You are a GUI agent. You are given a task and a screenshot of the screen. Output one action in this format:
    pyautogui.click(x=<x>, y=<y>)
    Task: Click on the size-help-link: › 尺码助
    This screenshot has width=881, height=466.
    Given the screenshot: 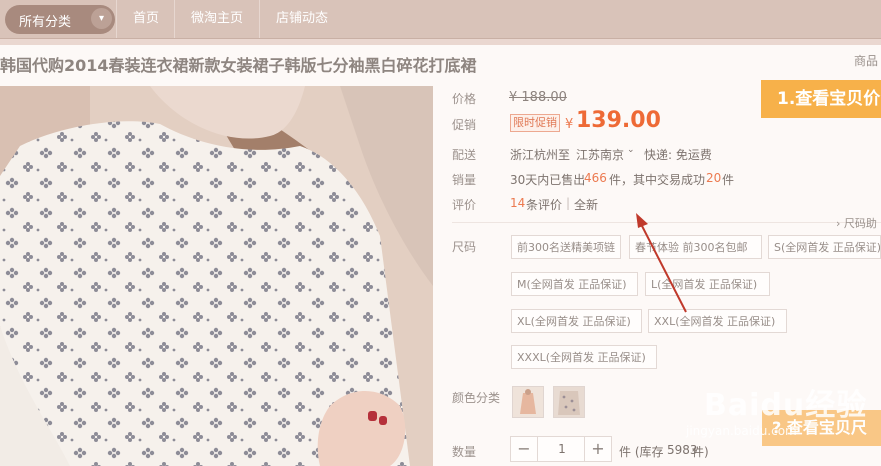 What is the action you would take?
    pyautogui.click(x=856, y=223)
    